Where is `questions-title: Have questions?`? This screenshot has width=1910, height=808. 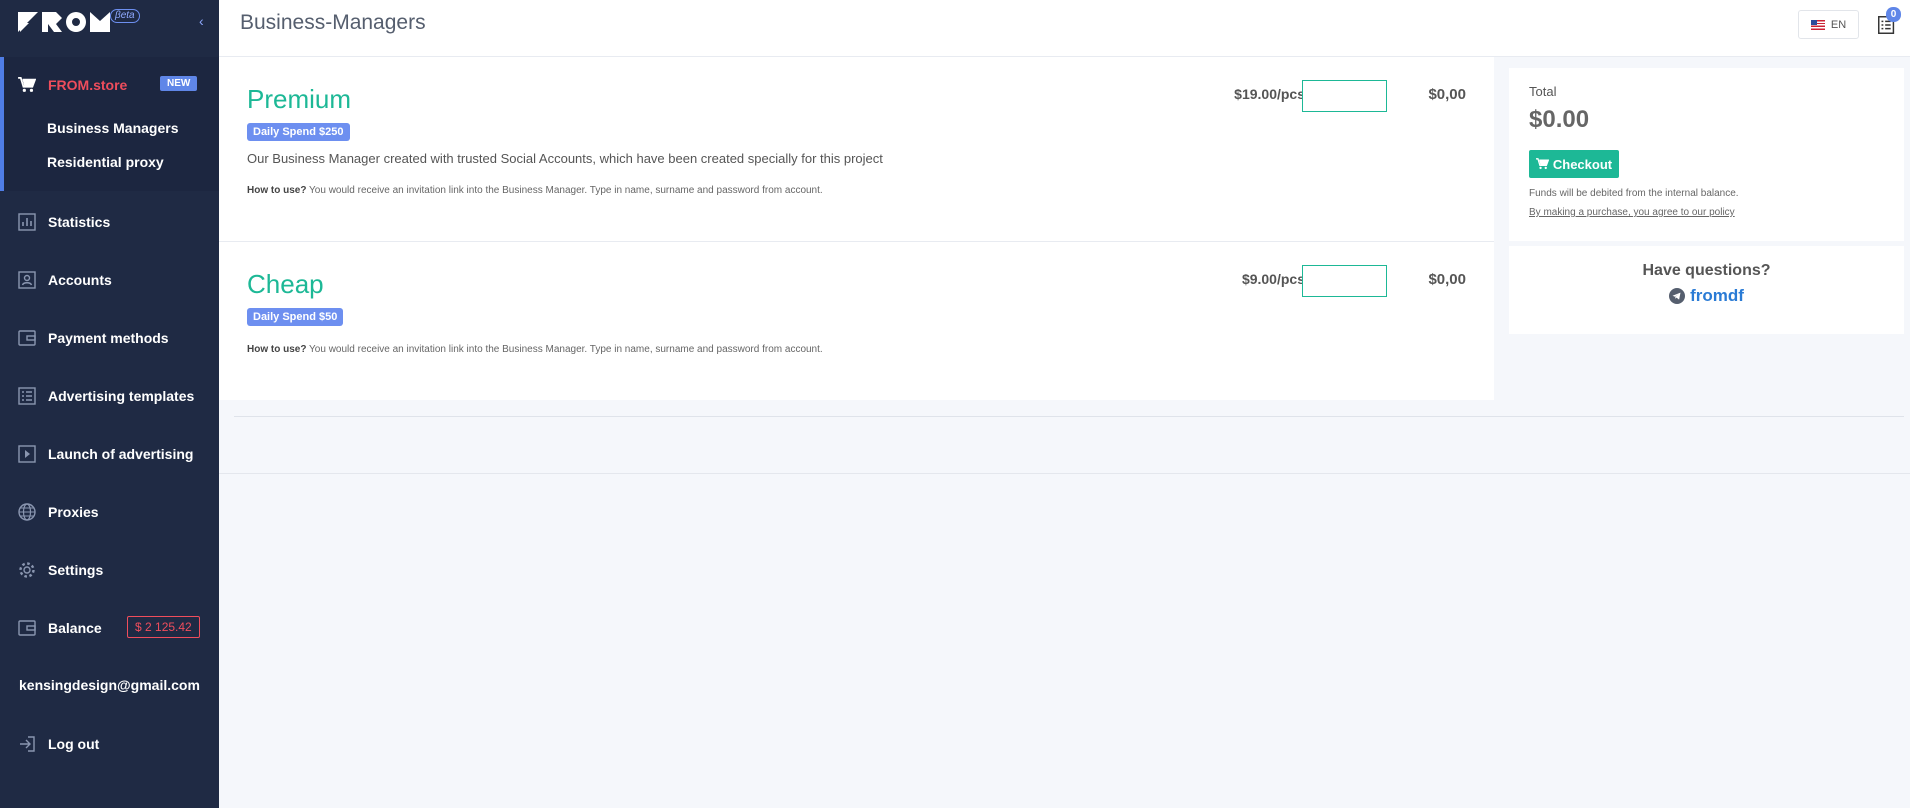
questions-title: Have questions? is located at coordinates (1706, 270).